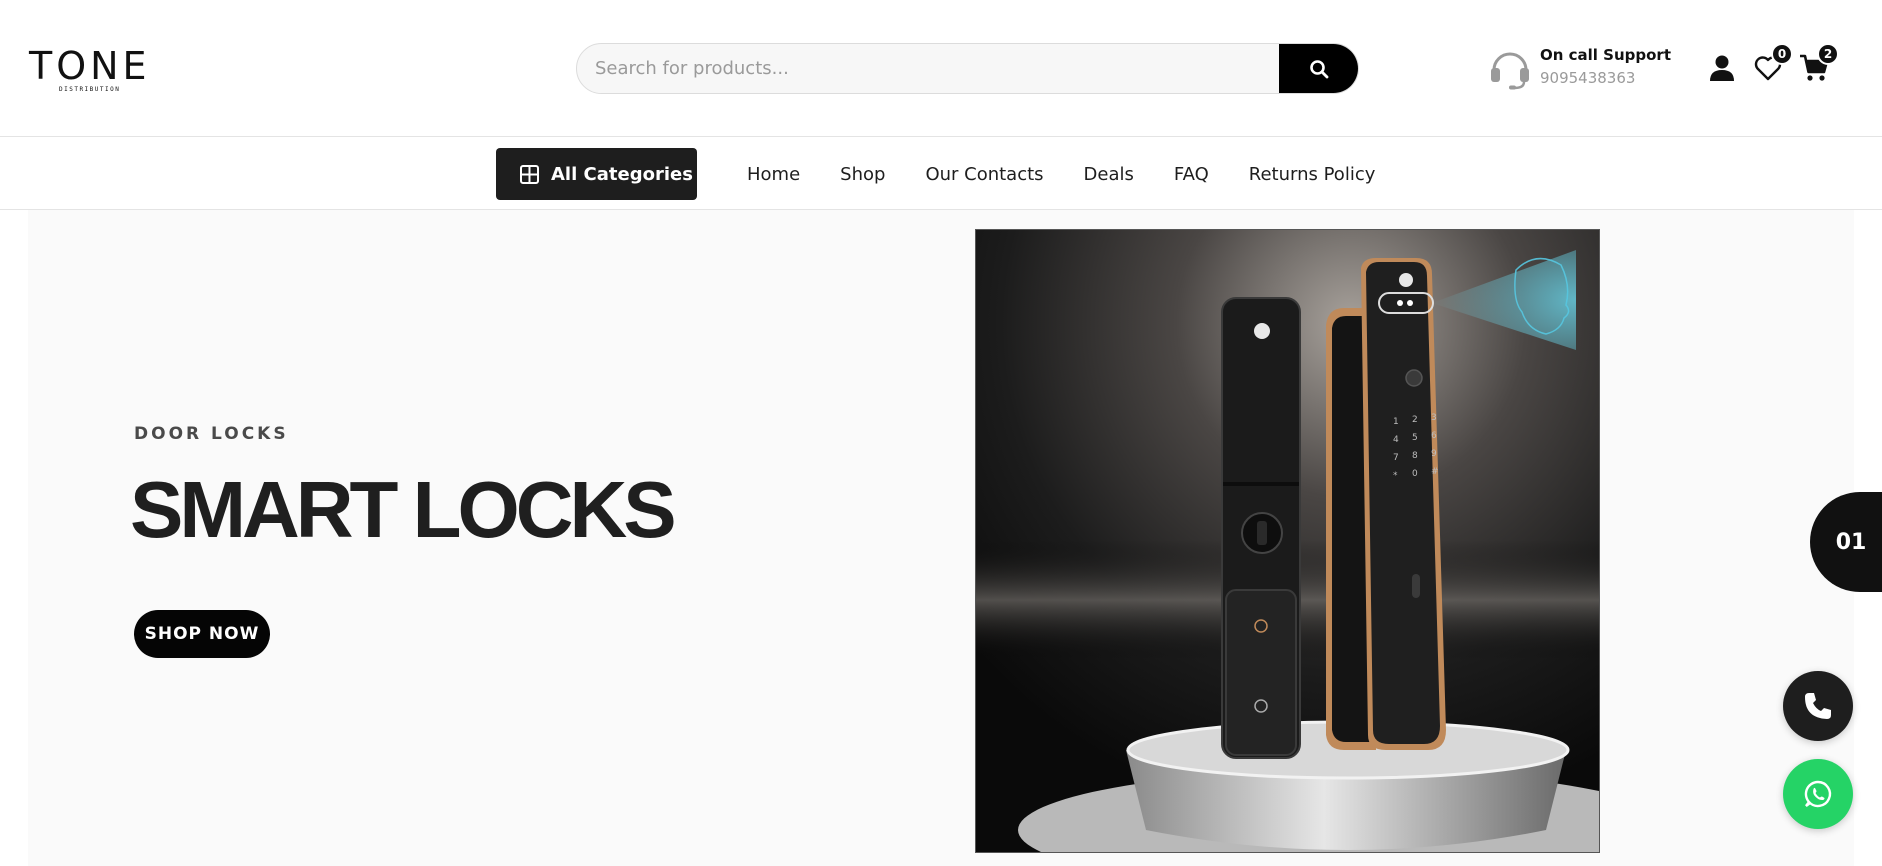  Describe the element at coordinates (1396, 458) in the screenshot. I see `svg-text: 7` at that location.